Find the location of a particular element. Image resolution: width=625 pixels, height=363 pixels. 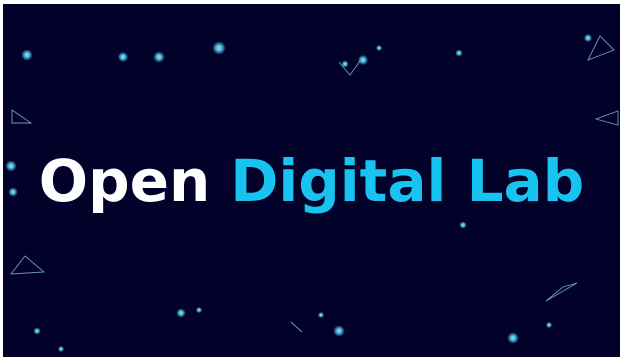

logo-word-digital-lab: Digital Lab is located at coordinates (407, 180).